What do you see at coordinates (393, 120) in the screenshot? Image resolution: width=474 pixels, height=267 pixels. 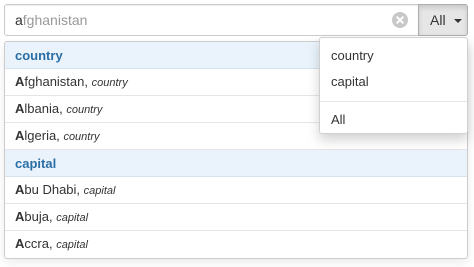 I see `scope-option-all: All` at bounding box center [393, 120].